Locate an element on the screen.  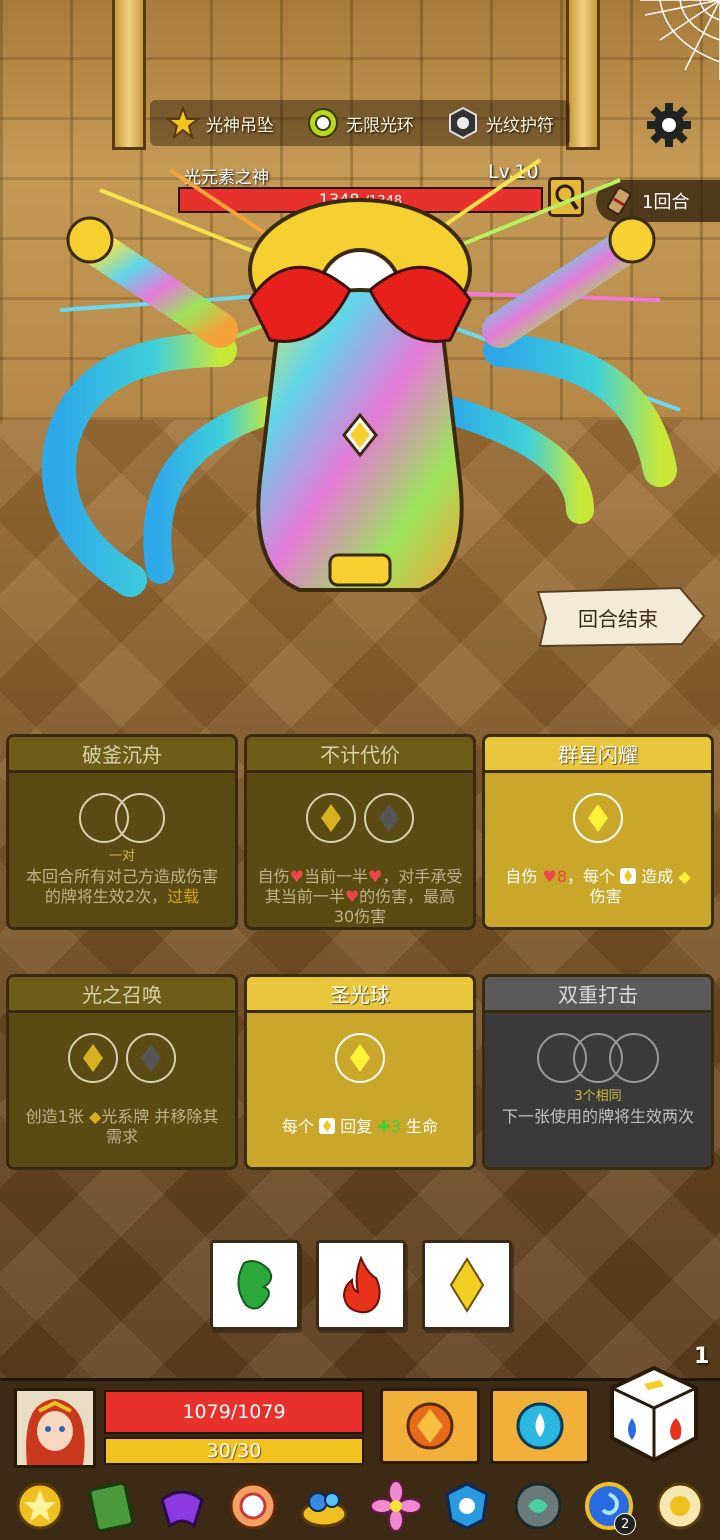
card-description: 下一张使用的牌将生效两次 is located at coordinates (598, 1115).